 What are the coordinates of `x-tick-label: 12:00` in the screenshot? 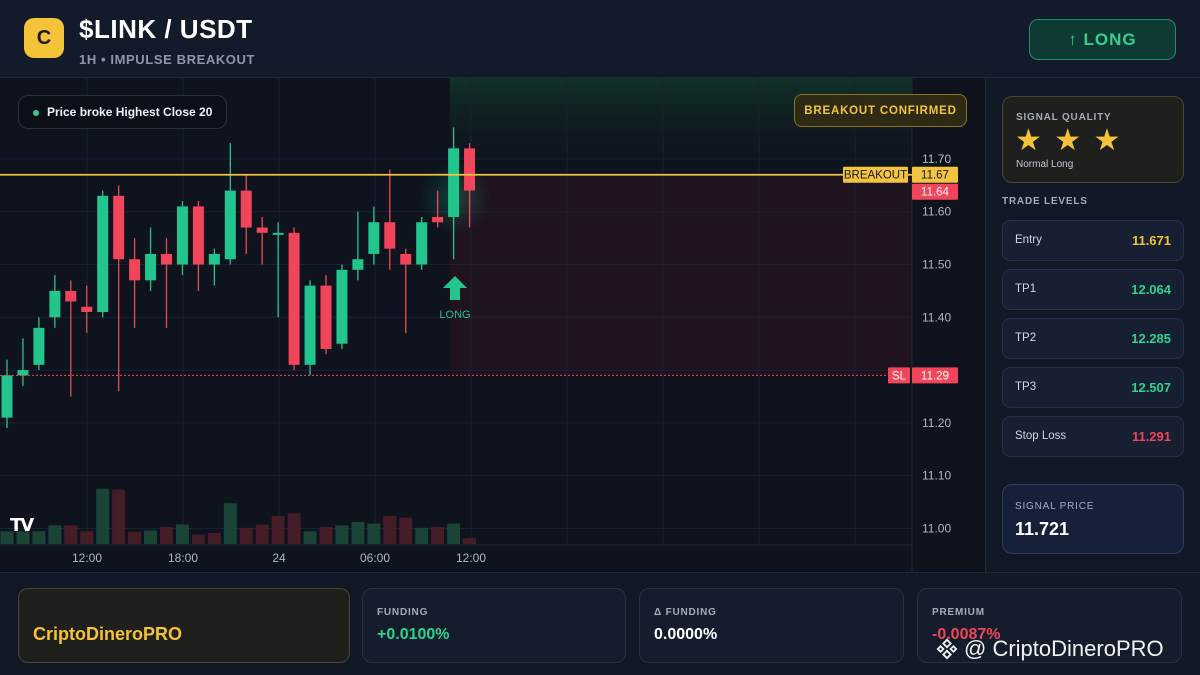 It's located at (87, 558).